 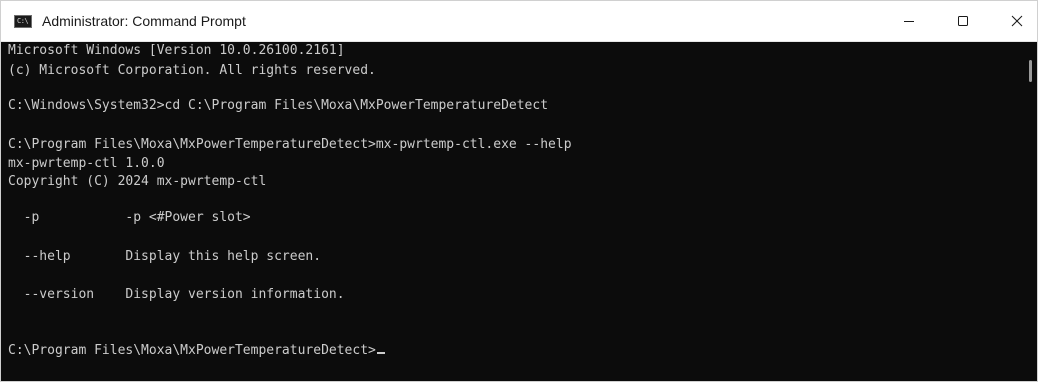 I want to click on maximize-button, so click(x=963, y=21).